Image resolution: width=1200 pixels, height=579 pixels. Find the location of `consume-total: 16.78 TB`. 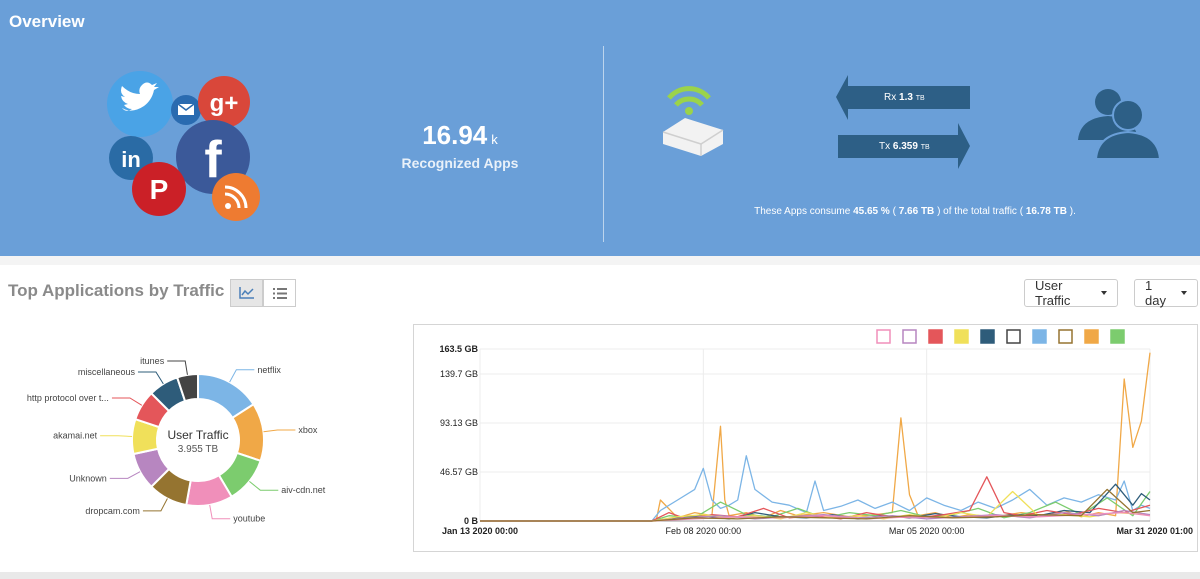

consume-total: 16.78 TB is located at coordinates (1046, 211).